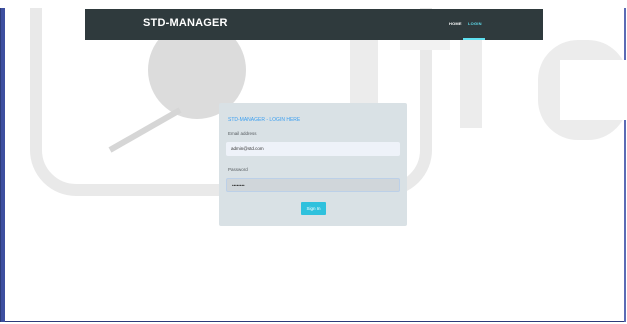 The width and height of the screenshot is (627, 324). What do you see at coordinates (242, 133) in the screenshot?
I see `email-label: Email address` at bounding box center [242, 133].